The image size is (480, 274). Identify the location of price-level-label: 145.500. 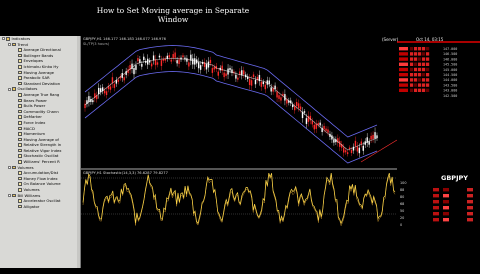
(450, 65).